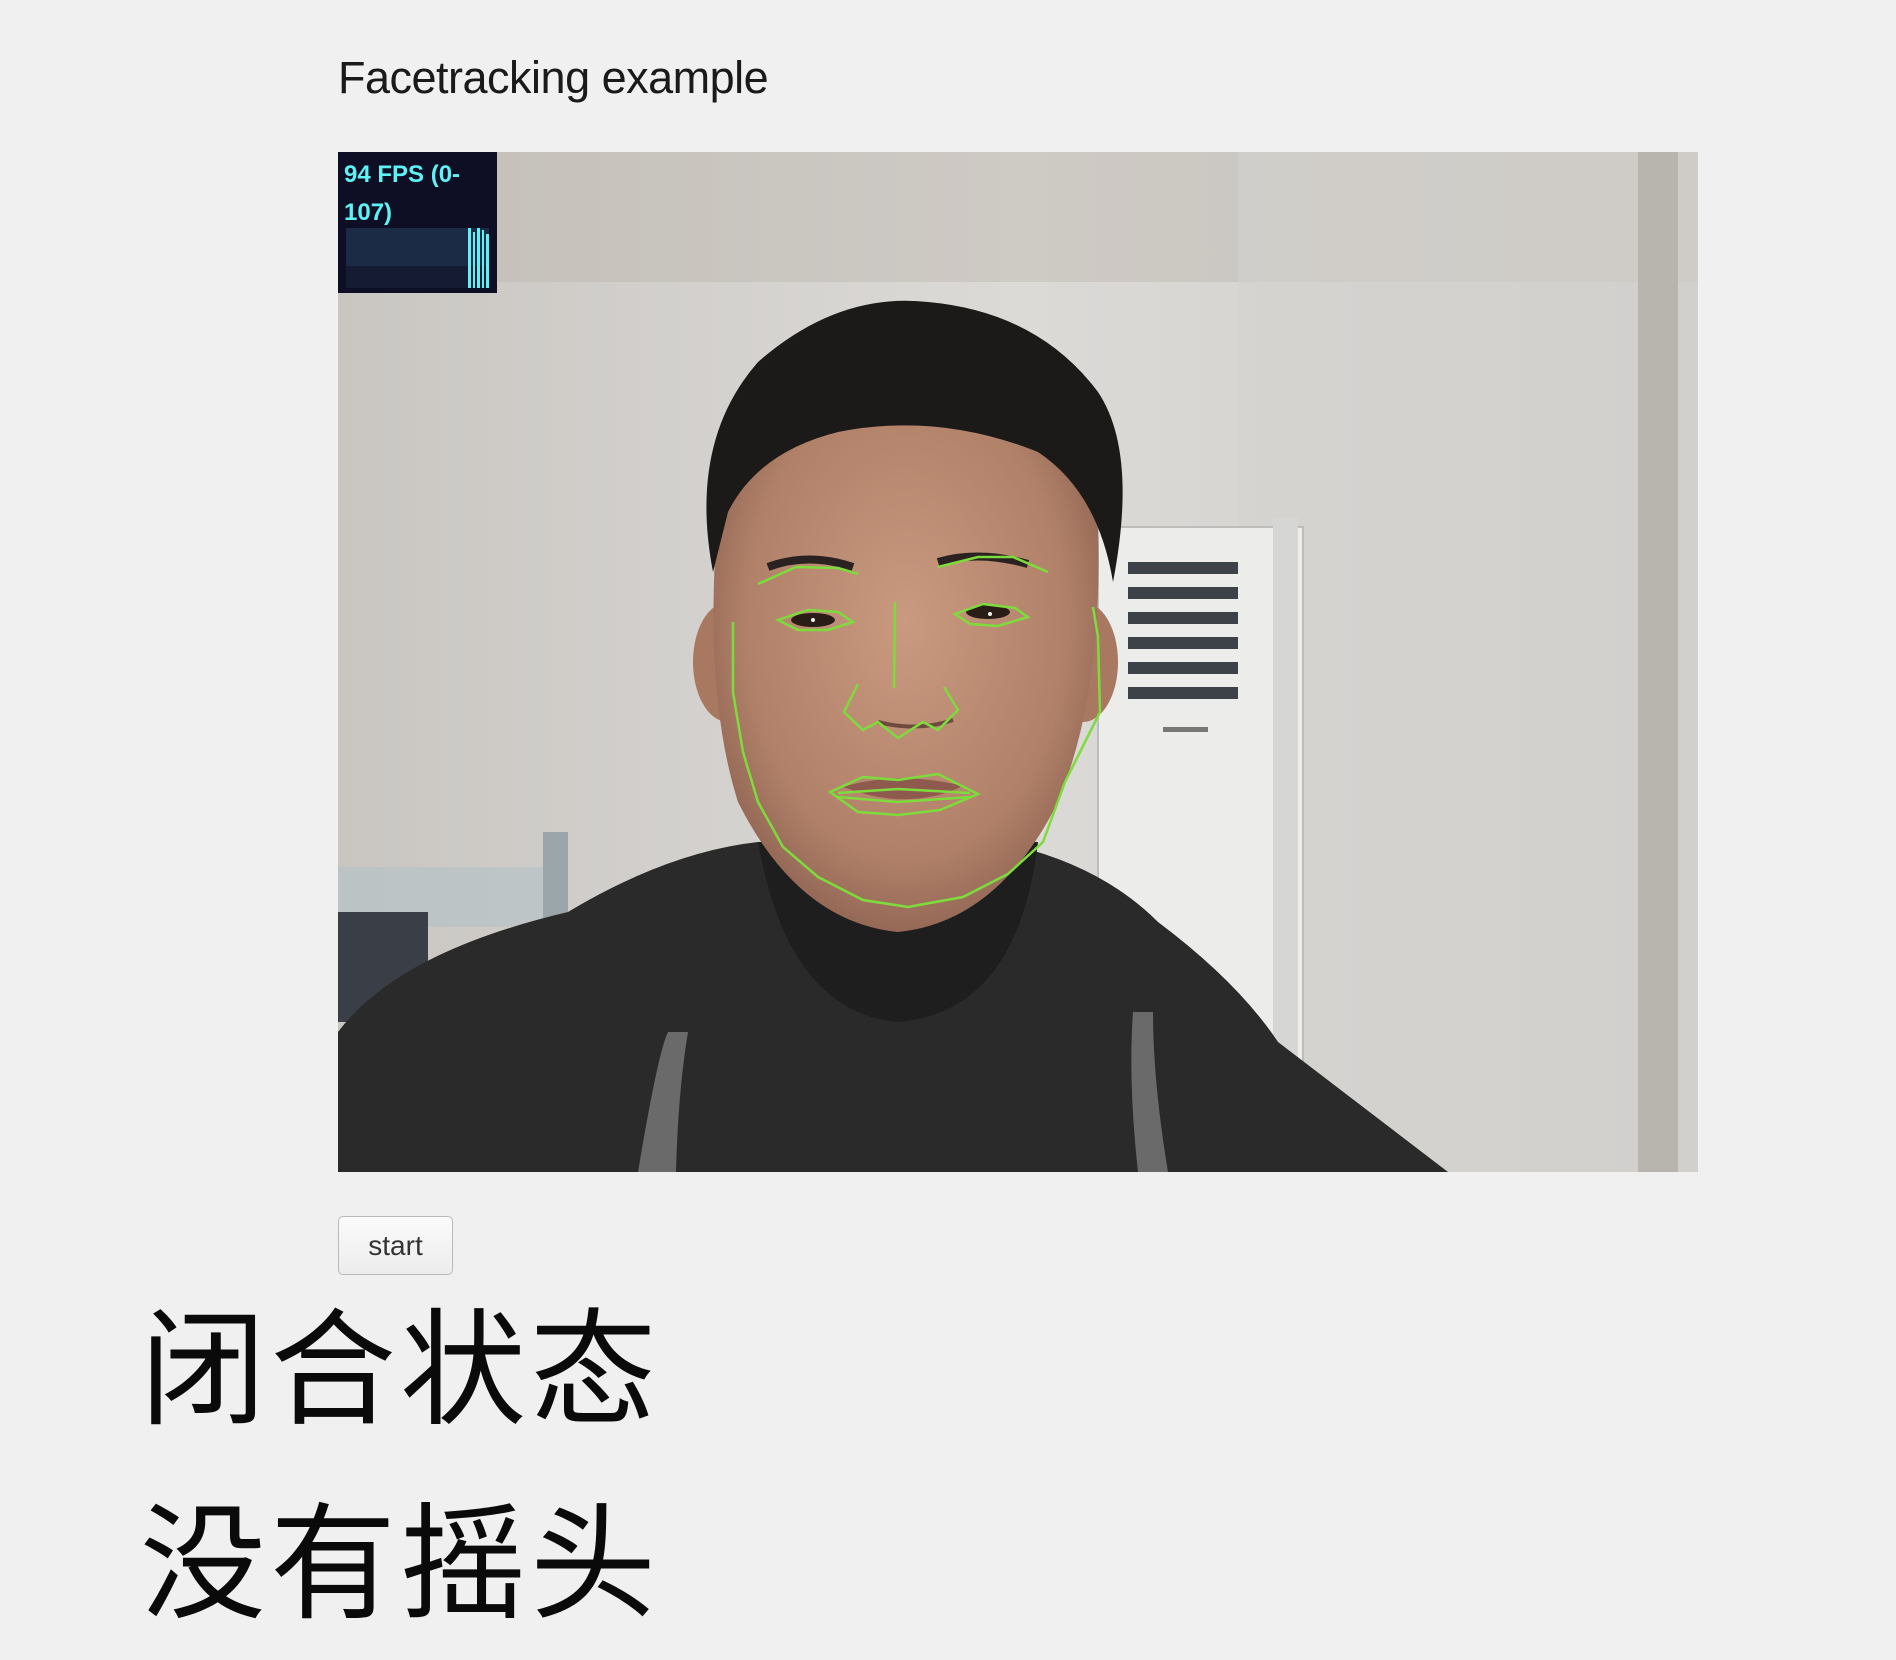 The width and height of the screenshot is (1896, 1660). I want to click on fps-stats-panel: 94 FPS (0-107), so click(417, 222).